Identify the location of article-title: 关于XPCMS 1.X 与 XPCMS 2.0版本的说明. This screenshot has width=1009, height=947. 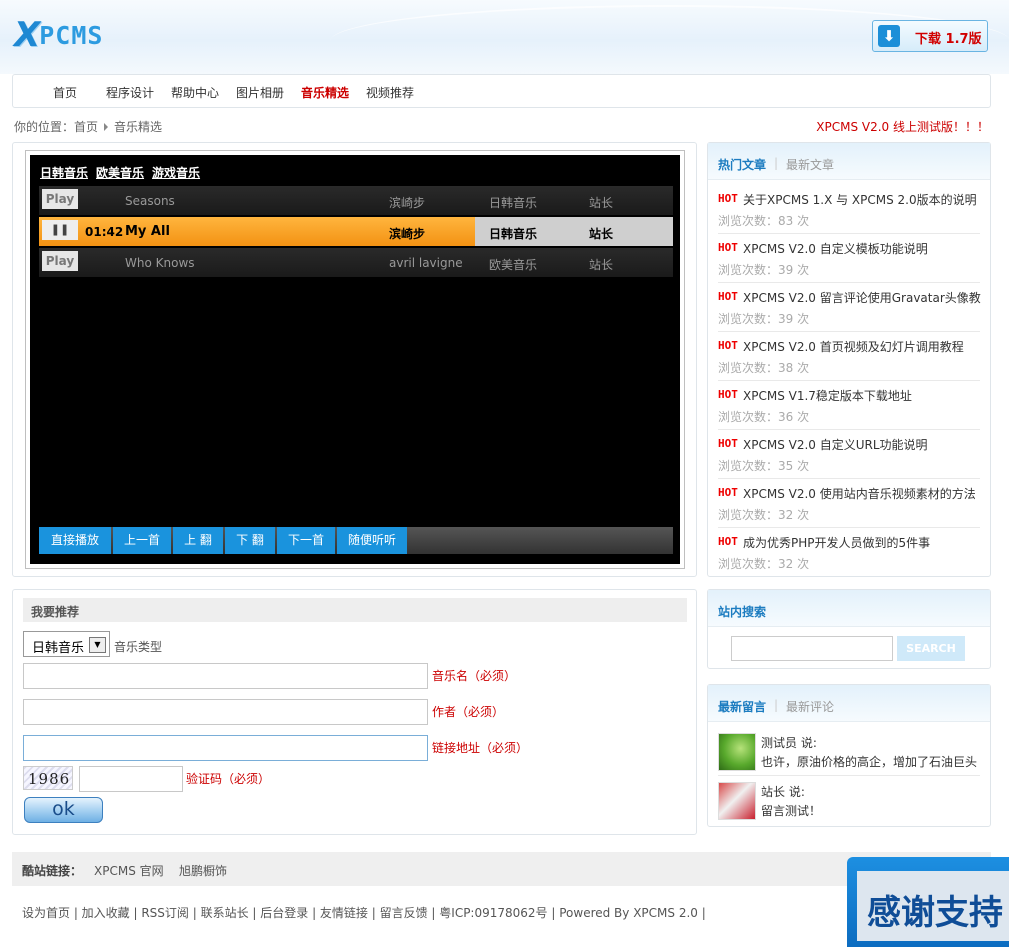
(860, 199).